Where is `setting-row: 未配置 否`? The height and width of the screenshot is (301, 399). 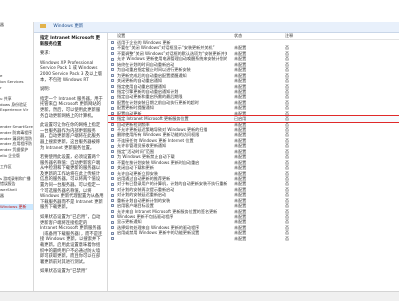
setting-row: 未配置 否 is located at coordinates (253, 238).